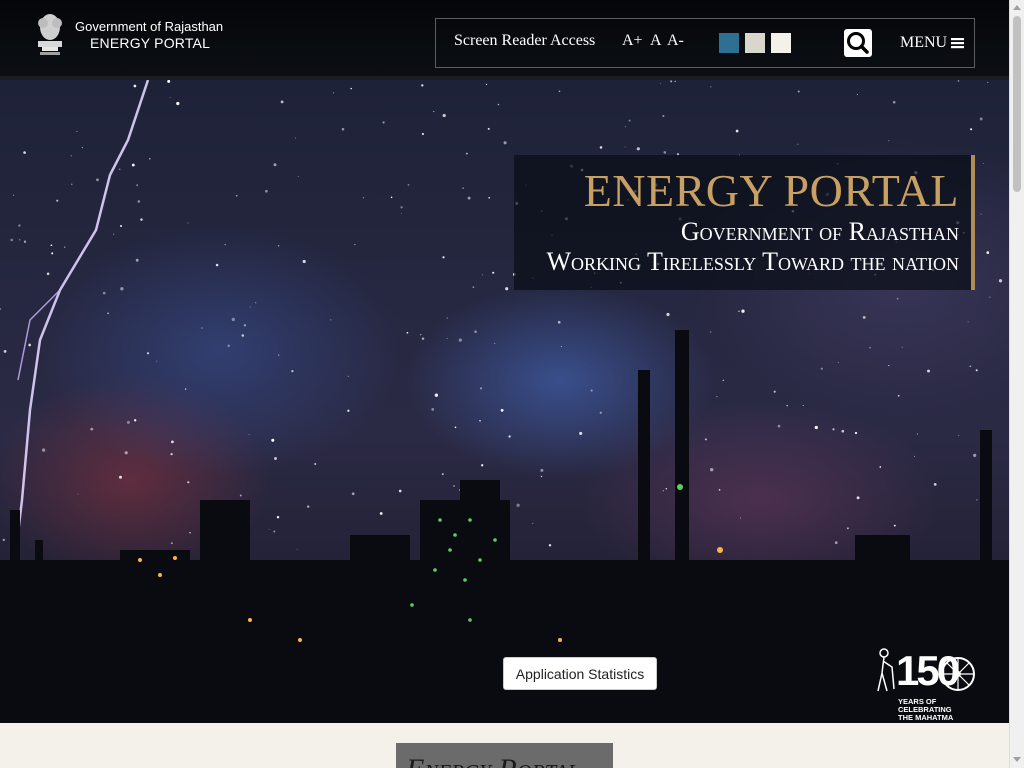  Describe the element at coordinates (675, 41) in the screenshot. I see `font-decrease-button: A-` at that location.